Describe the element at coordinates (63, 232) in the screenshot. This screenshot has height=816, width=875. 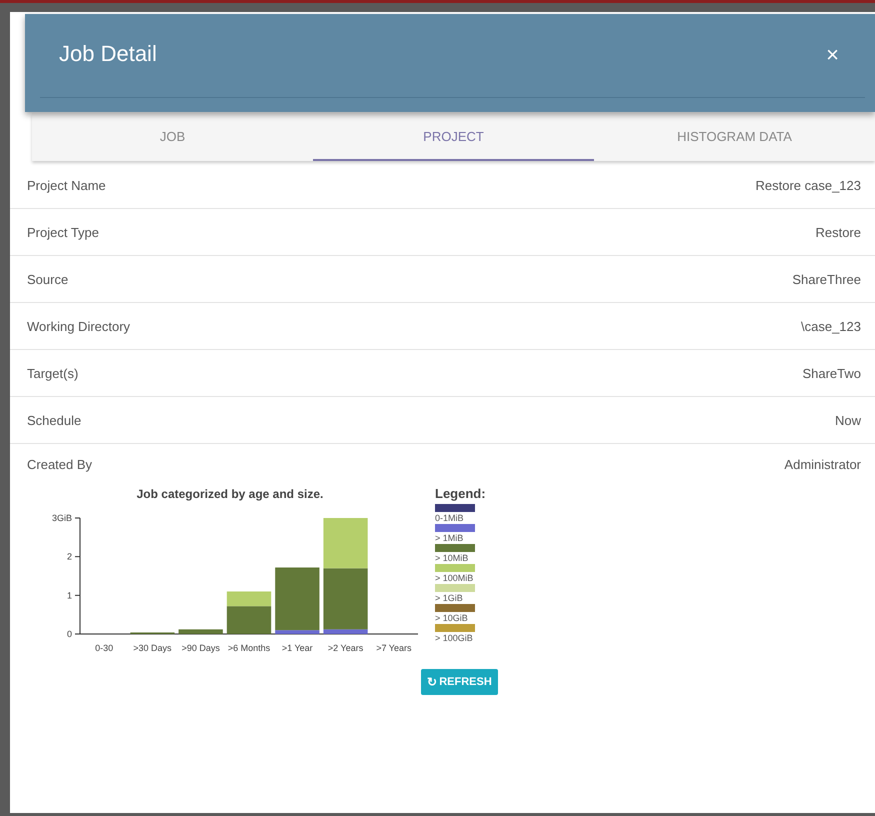
I see `field-label: Project Type` at that location.